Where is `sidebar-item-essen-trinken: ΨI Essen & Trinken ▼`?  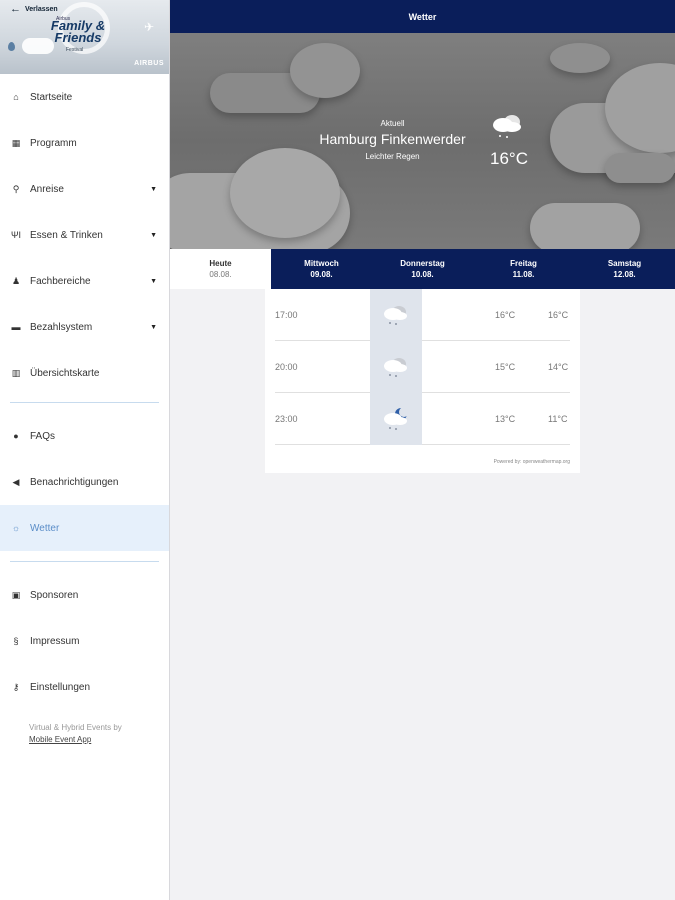
sidebar-item-essen-trinken: ΨI Essen & Trinken ▼ is located at coordinates (84, 235).